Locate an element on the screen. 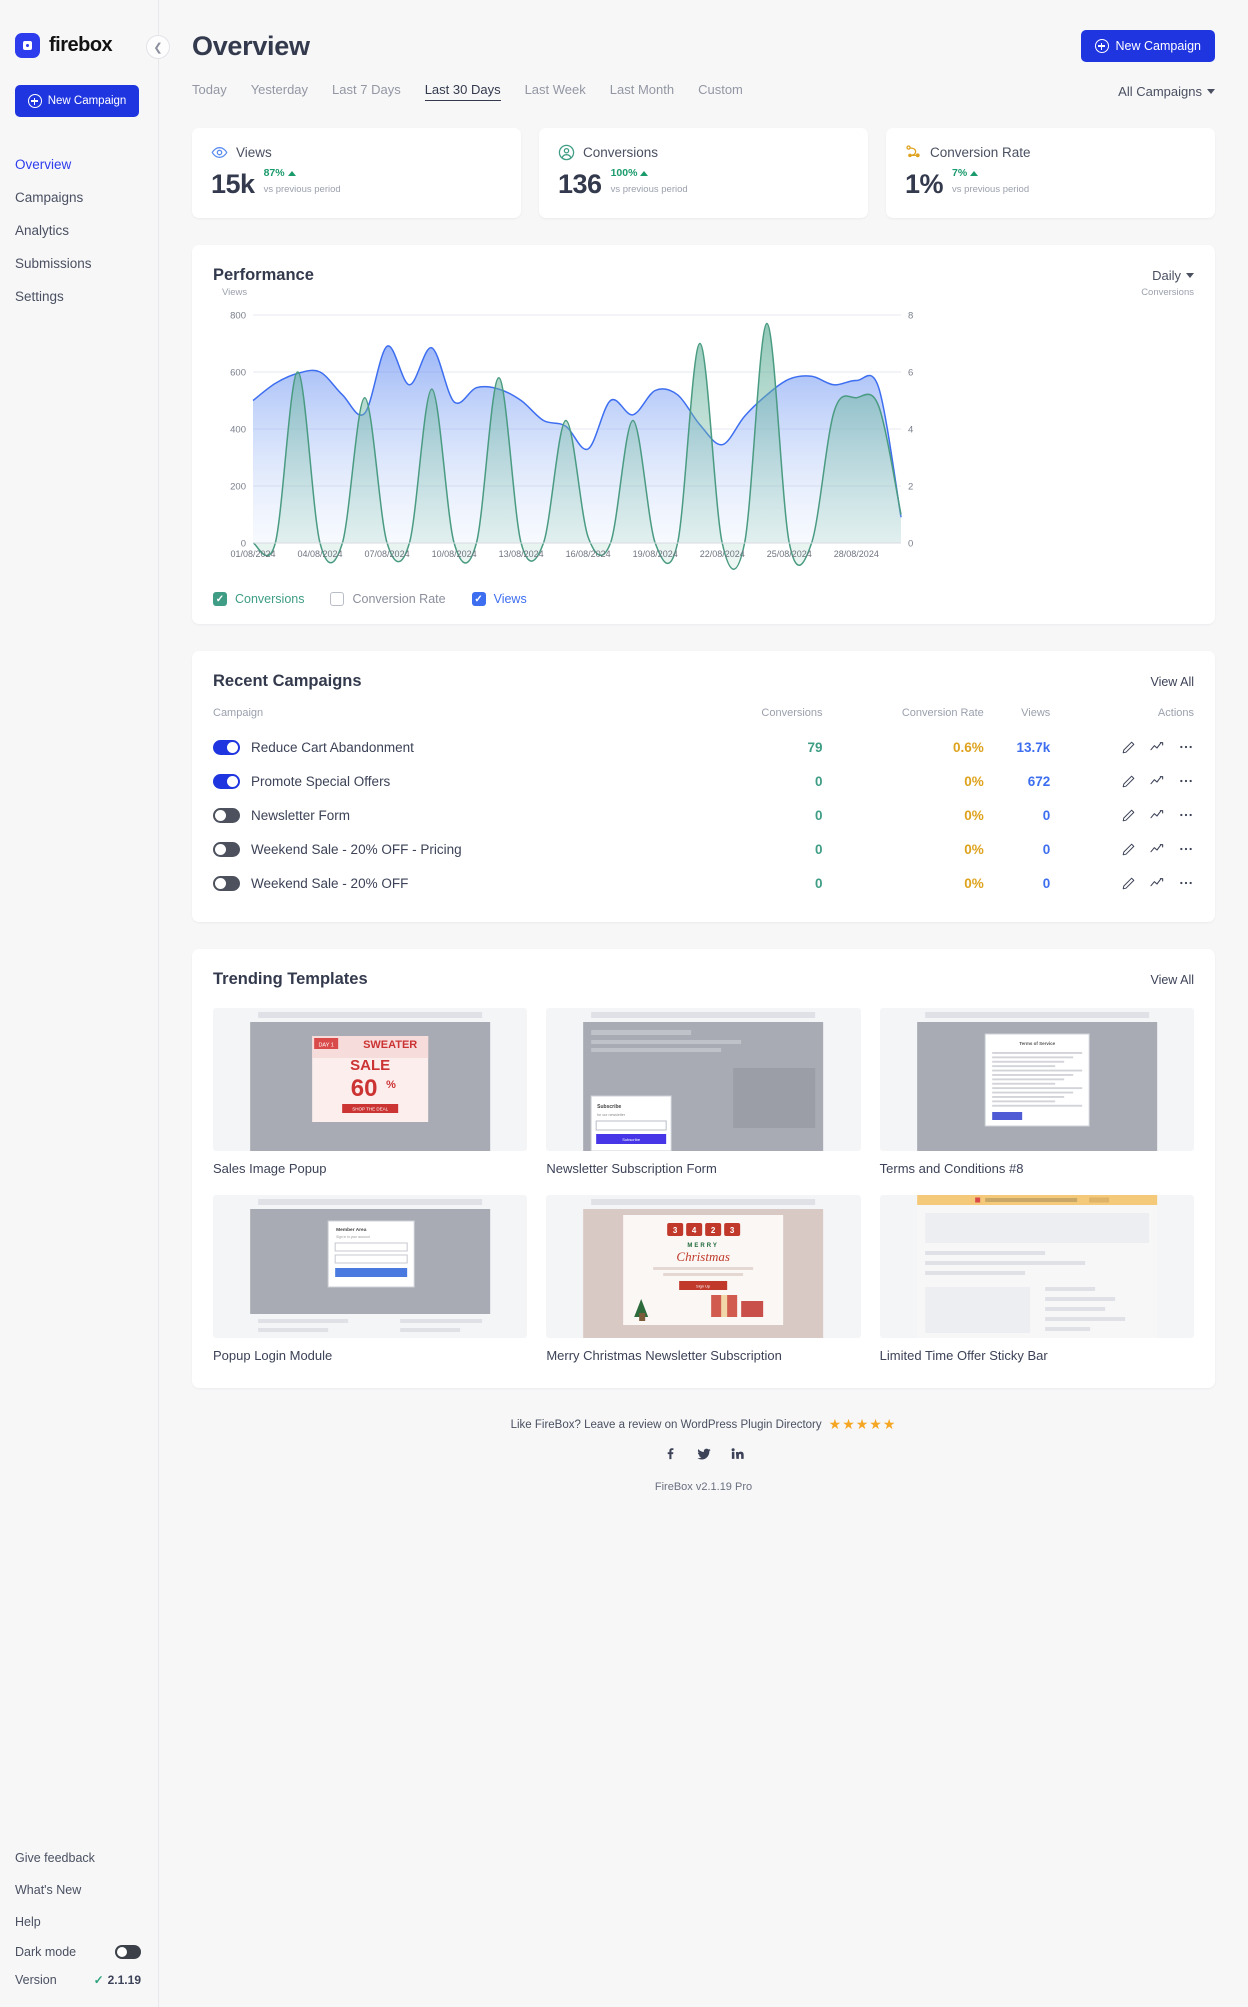  campaign-filter-dropdown: All Campaigns is located at coordinates (1166, 91).